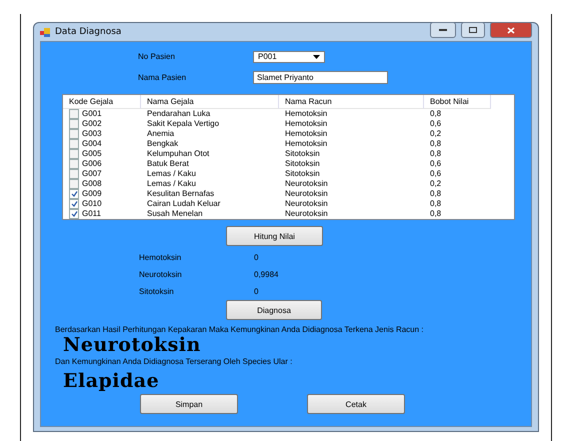  Describe the element at coordinates (92, 164) in the screenshot. I see `table-cell: G006` at that location.